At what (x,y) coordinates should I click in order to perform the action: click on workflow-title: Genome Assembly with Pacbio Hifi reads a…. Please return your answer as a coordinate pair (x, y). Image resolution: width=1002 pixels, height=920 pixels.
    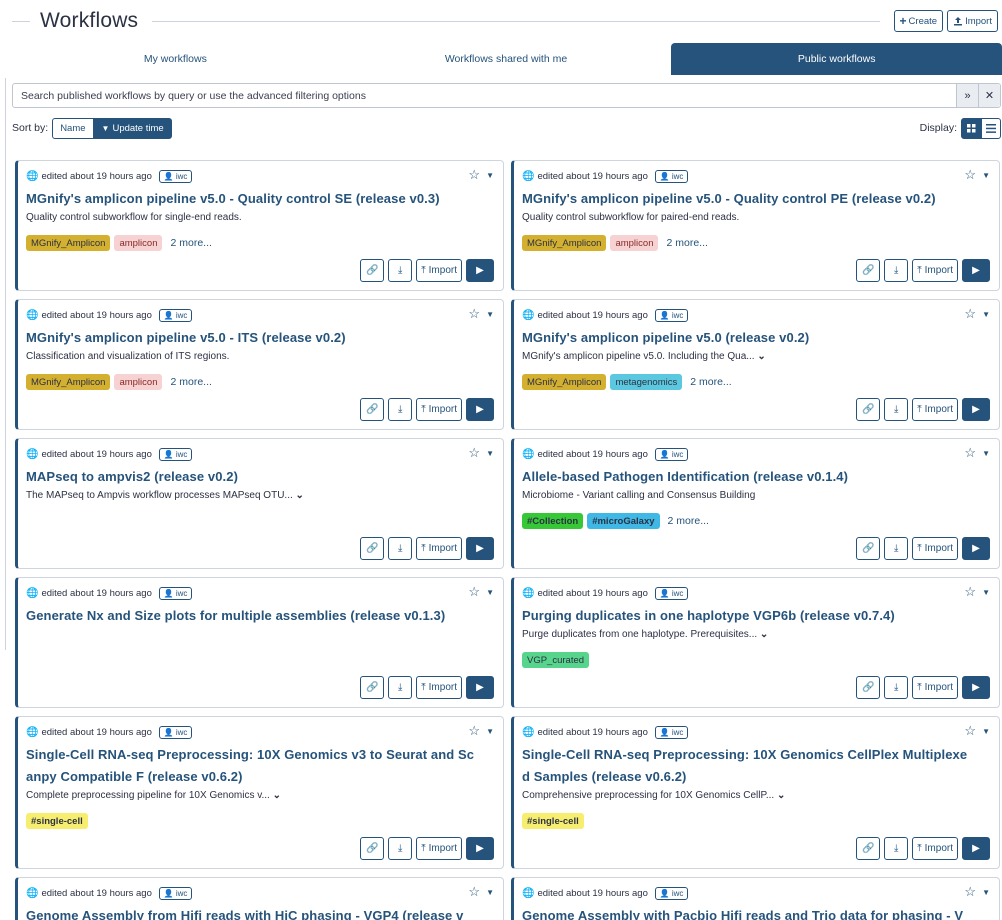
    Looking at the image, I should click on (756, 912).